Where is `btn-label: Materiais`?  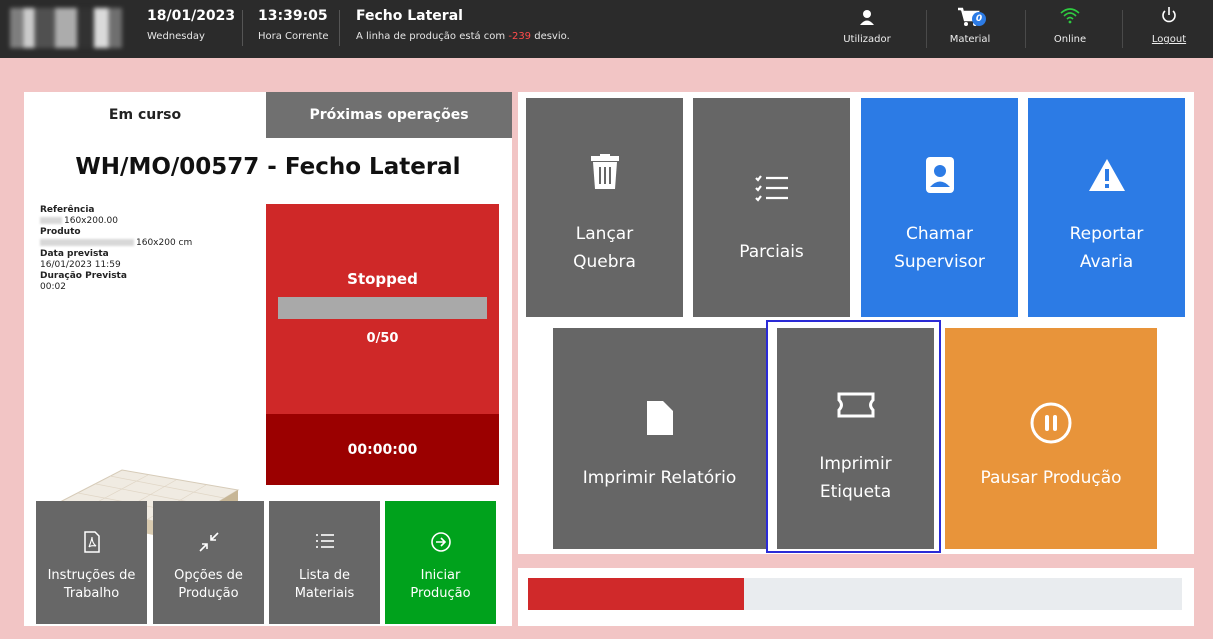 btn-label: Materiais is located at coordinates (324, 593).